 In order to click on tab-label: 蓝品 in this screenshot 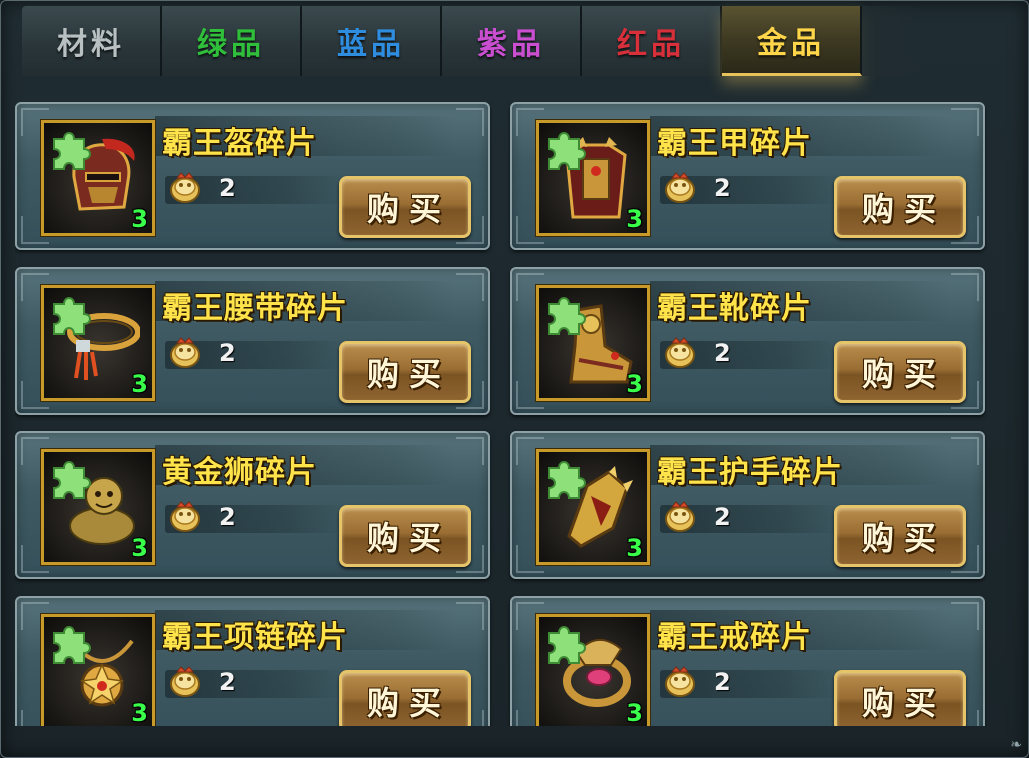, I will do `click(371, 44)`.